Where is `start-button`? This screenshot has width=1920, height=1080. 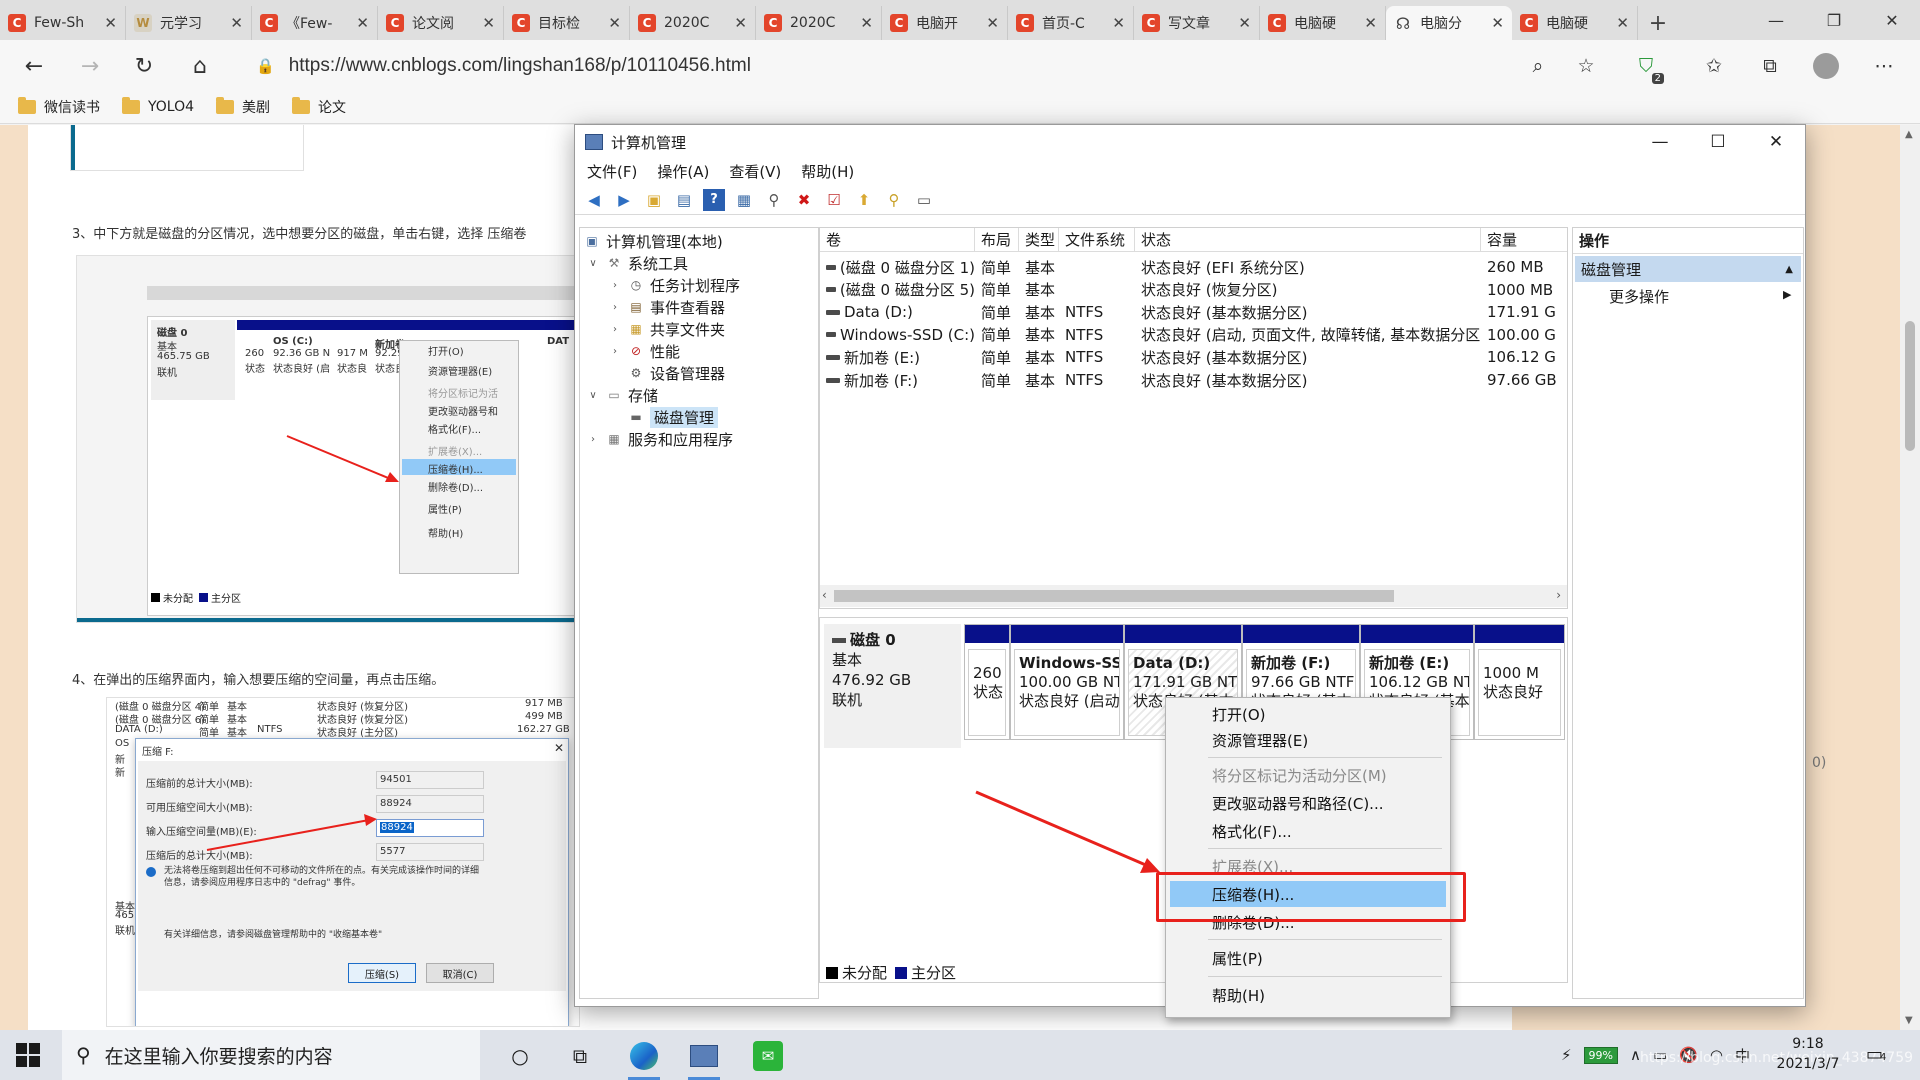 start-button is located at coordinates (28, 1055).